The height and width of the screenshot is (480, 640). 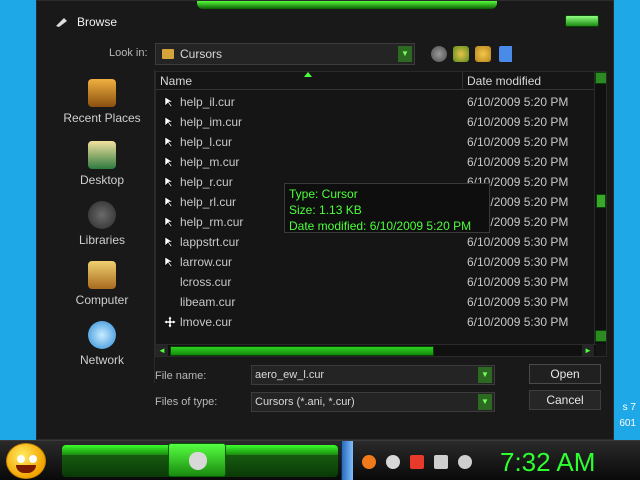 I want to click on files-of-type-label: Files of type:, so click(x=186, y=402).